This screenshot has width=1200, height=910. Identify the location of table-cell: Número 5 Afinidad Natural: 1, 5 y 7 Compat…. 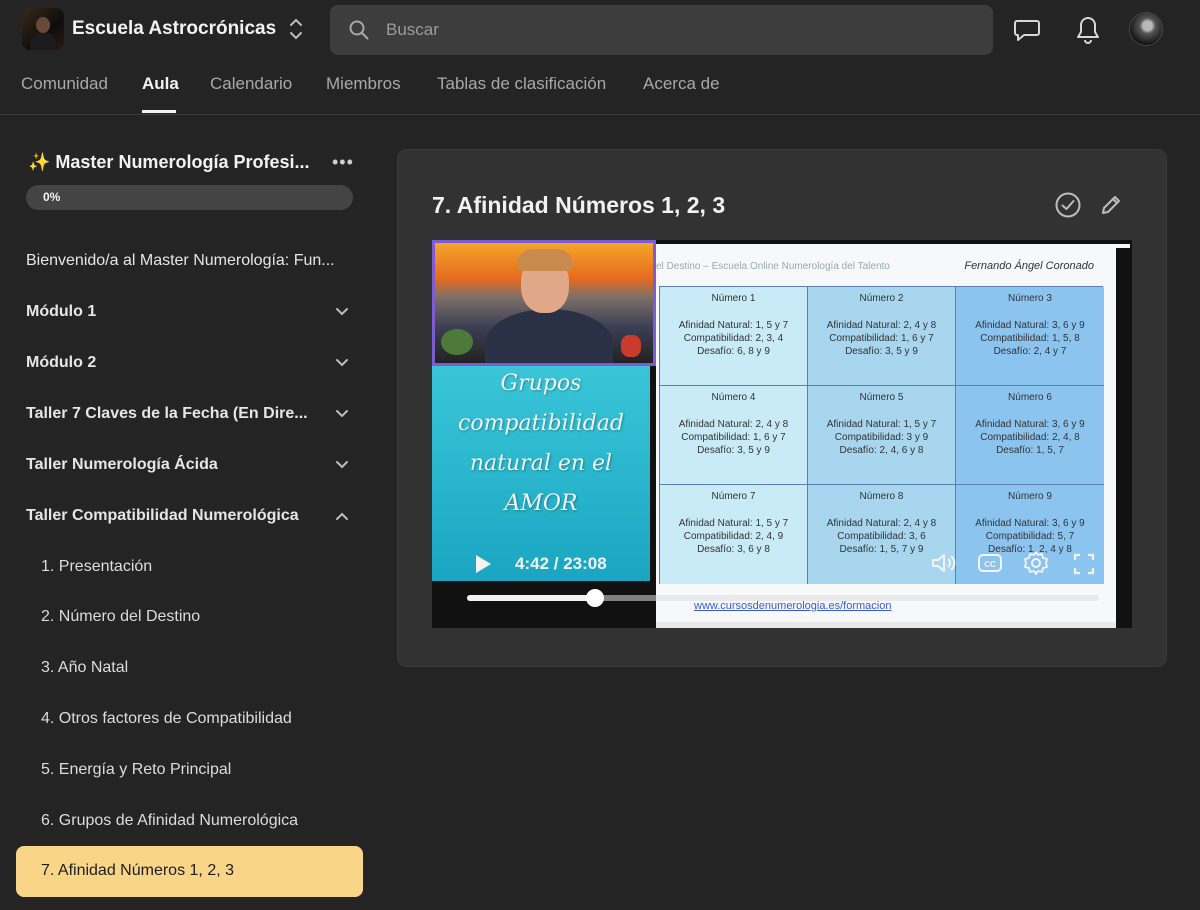
(882, 435).